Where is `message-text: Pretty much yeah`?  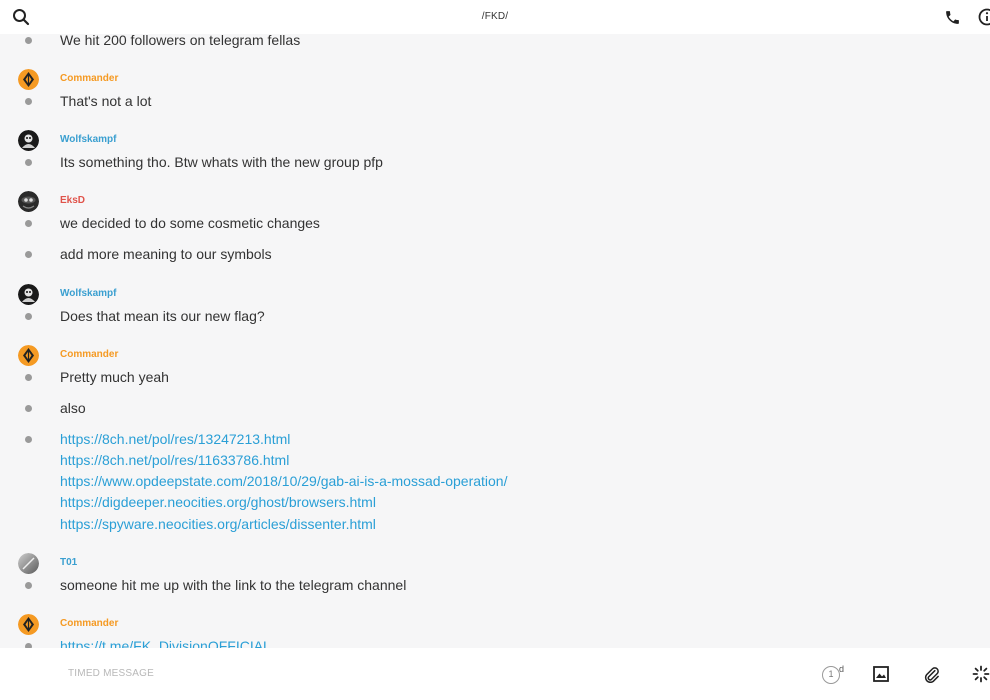
message-text: Pretty much yeah is located at coordinates (114, 377).